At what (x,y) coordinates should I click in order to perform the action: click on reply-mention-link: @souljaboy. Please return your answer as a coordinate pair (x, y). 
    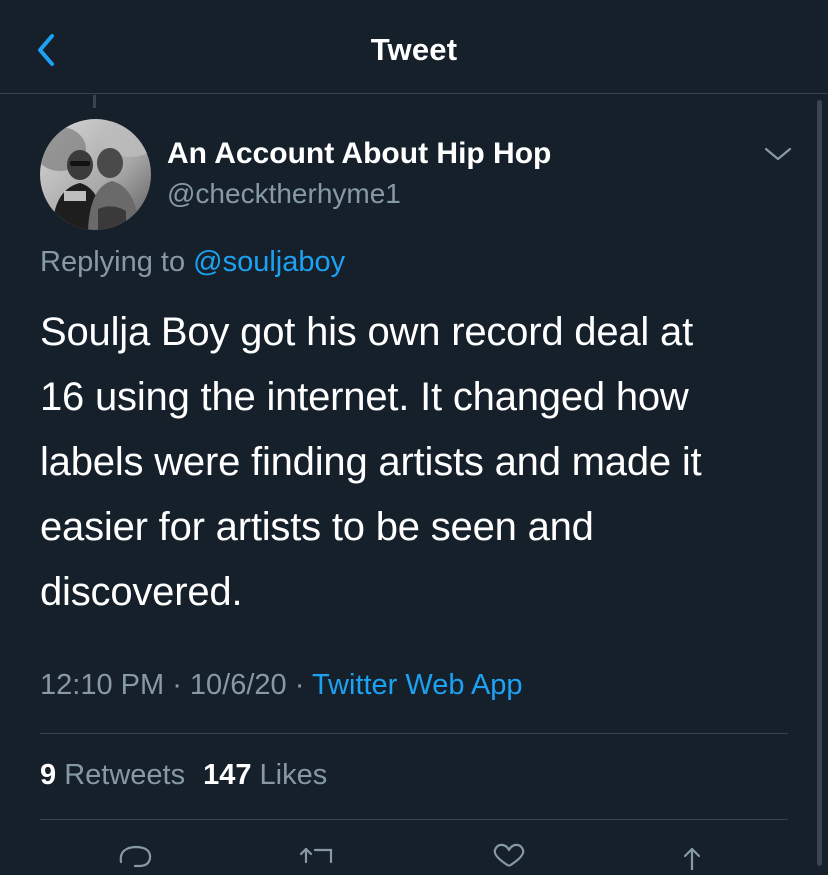
    Looking at the image, I should click on (269, 262).